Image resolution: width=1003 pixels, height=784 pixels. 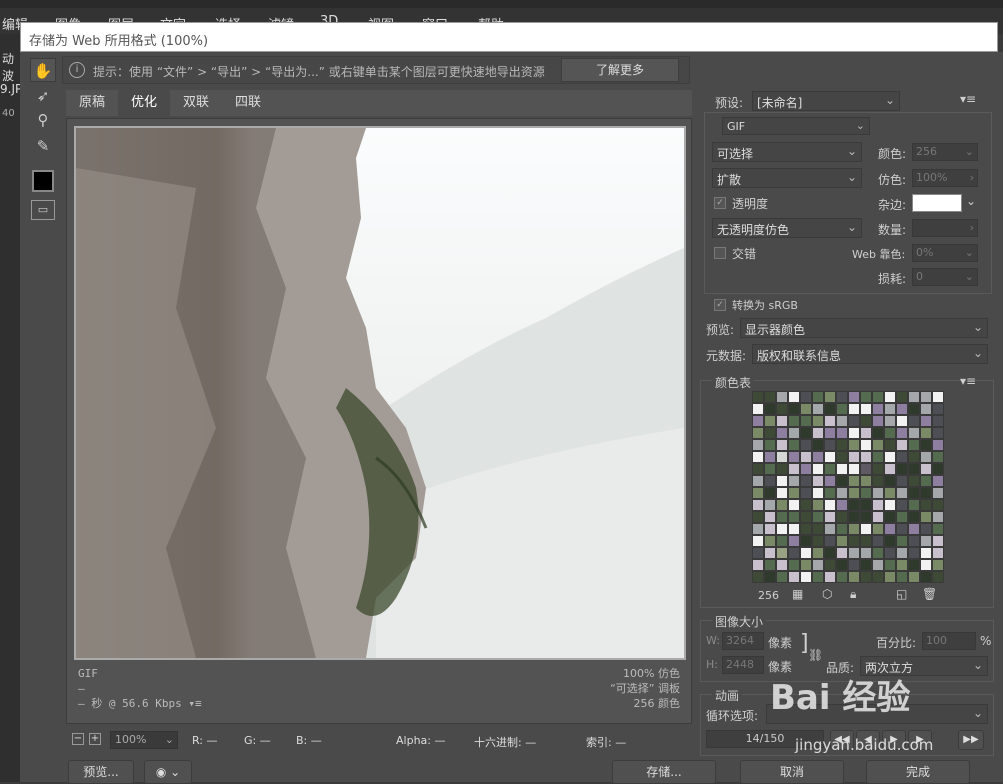 What do you see at coordinates (797, 594) in the screenshot?
I see `web-shift-icon: ▦` at bounding box center [797, 594].